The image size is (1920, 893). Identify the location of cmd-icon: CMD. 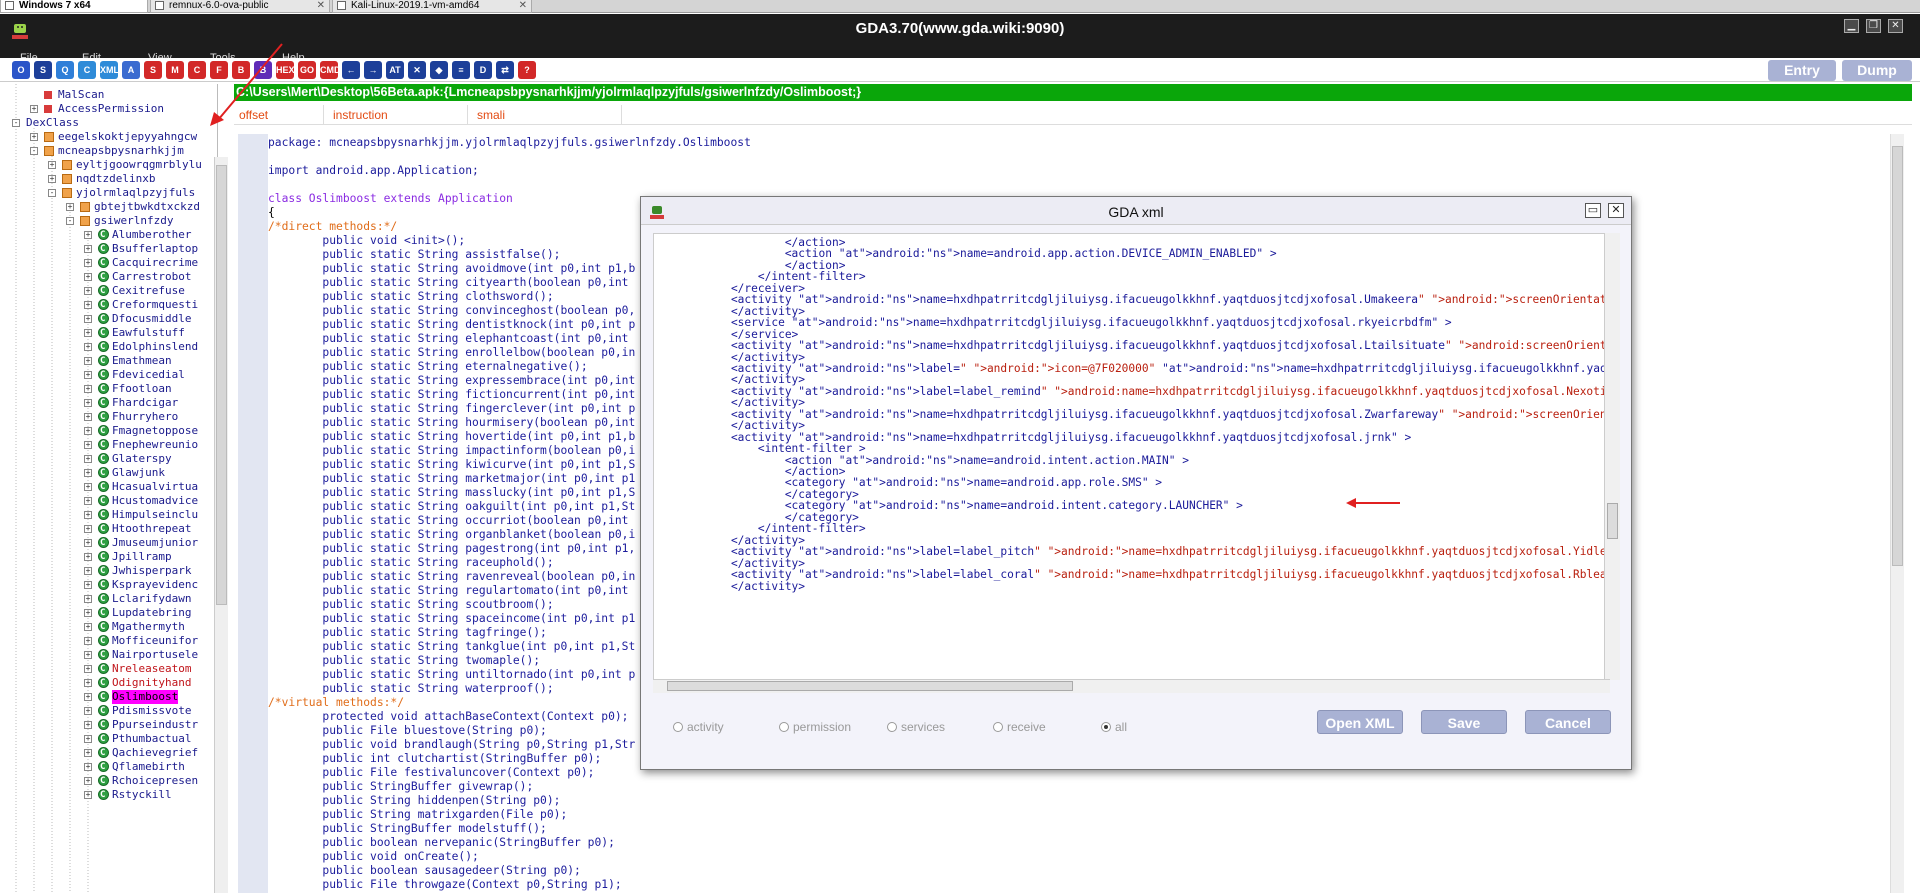
(329, 70).